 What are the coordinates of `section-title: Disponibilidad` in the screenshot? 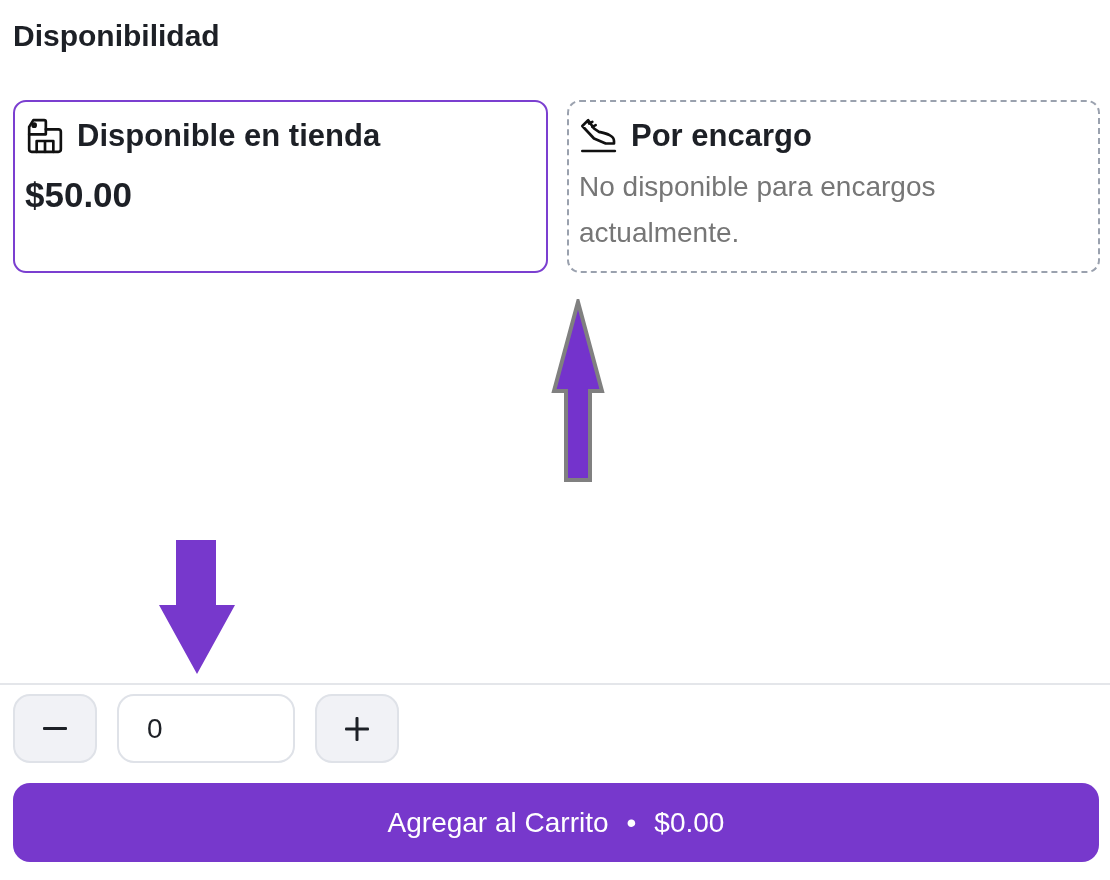 It's located at (116, 36).